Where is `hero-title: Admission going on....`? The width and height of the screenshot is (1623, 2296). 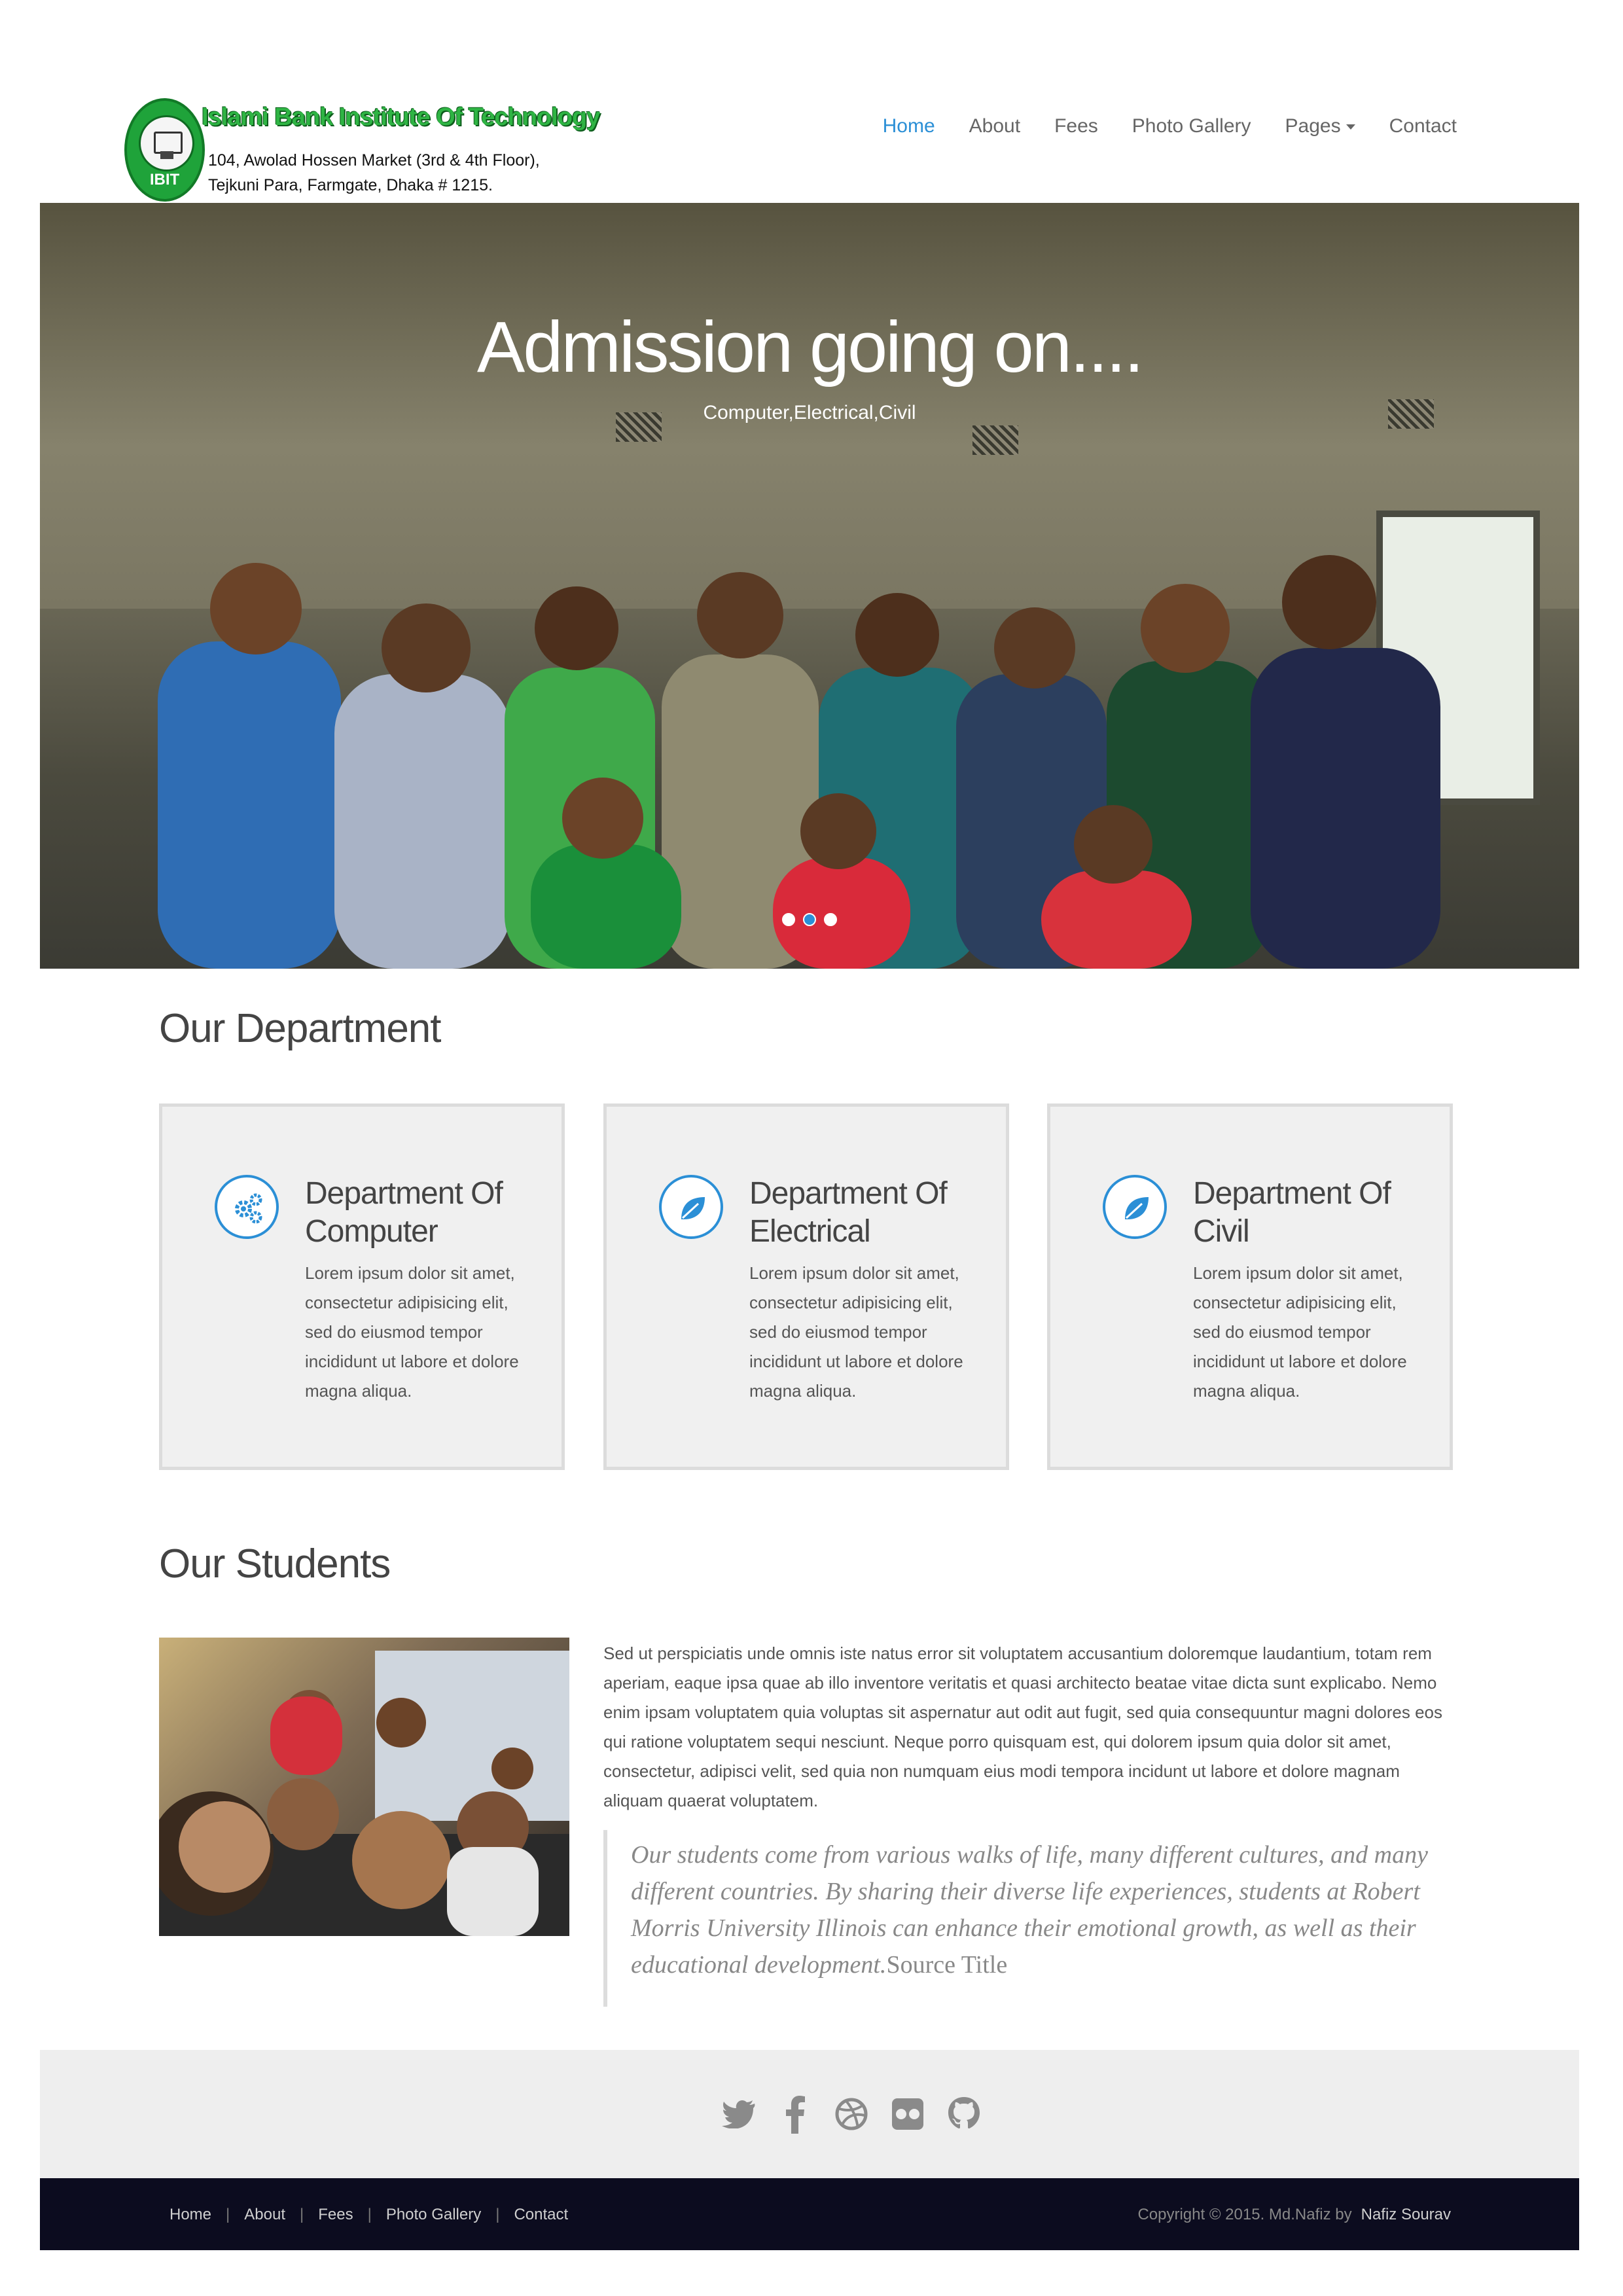
hero-title: Admission going on.... is located at coordinates (810, 347).